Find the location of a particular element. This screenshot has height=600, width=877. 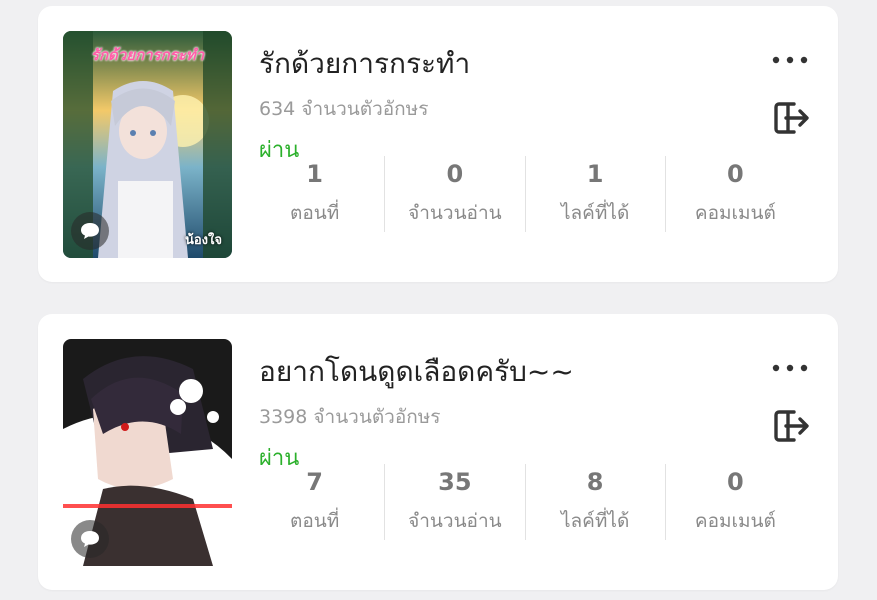

stat-likes: 8 ไลค์ที่ได้ is located at coordinates (594, 502).